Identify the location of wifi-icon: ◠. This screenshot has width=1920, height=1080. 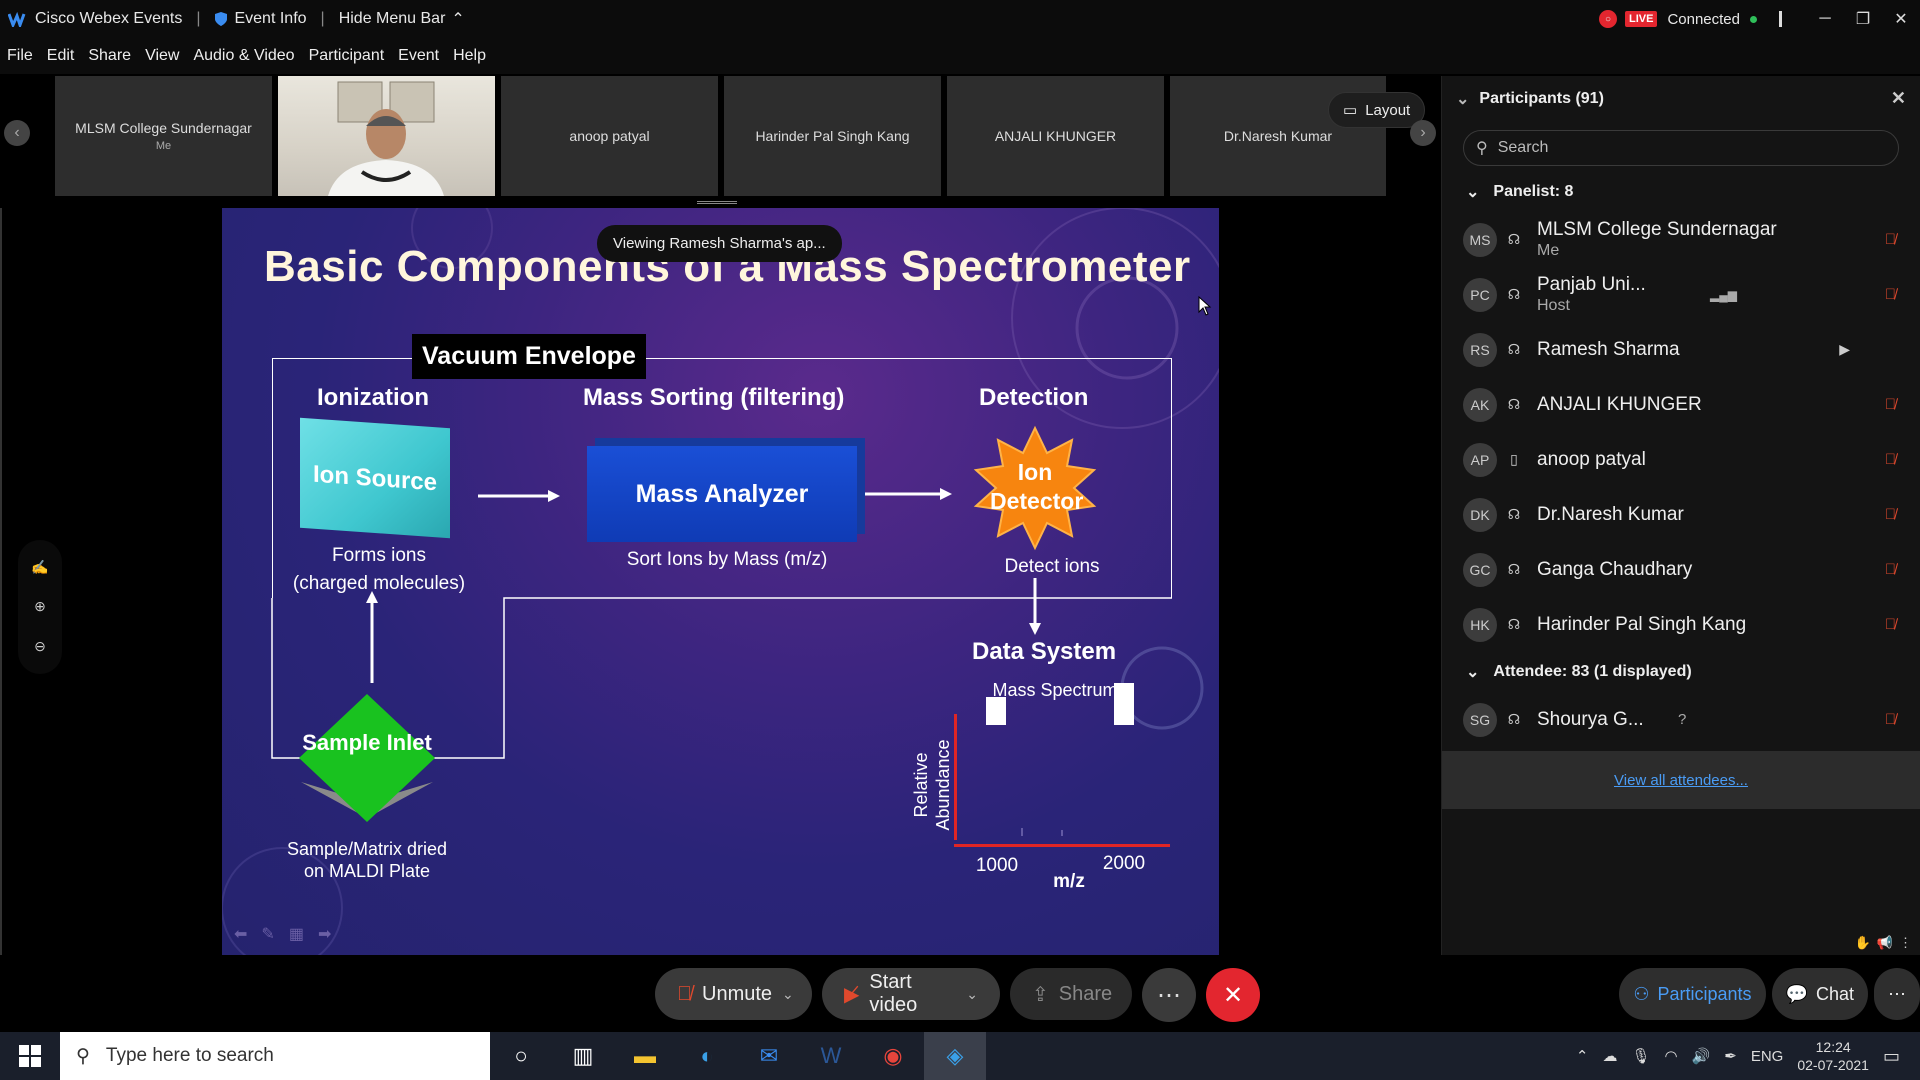
(1670, 1056).